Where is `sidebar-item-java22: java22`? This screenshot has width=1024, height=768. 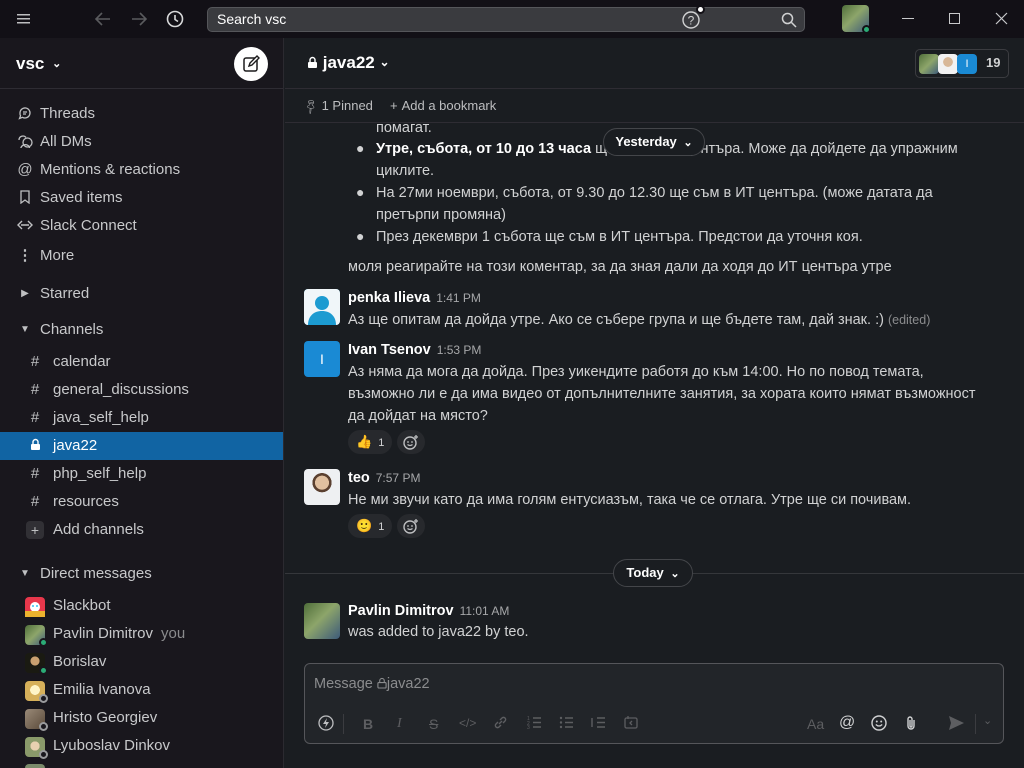
sidebar-item-java22: java22 is located at coordinates (141, 446).